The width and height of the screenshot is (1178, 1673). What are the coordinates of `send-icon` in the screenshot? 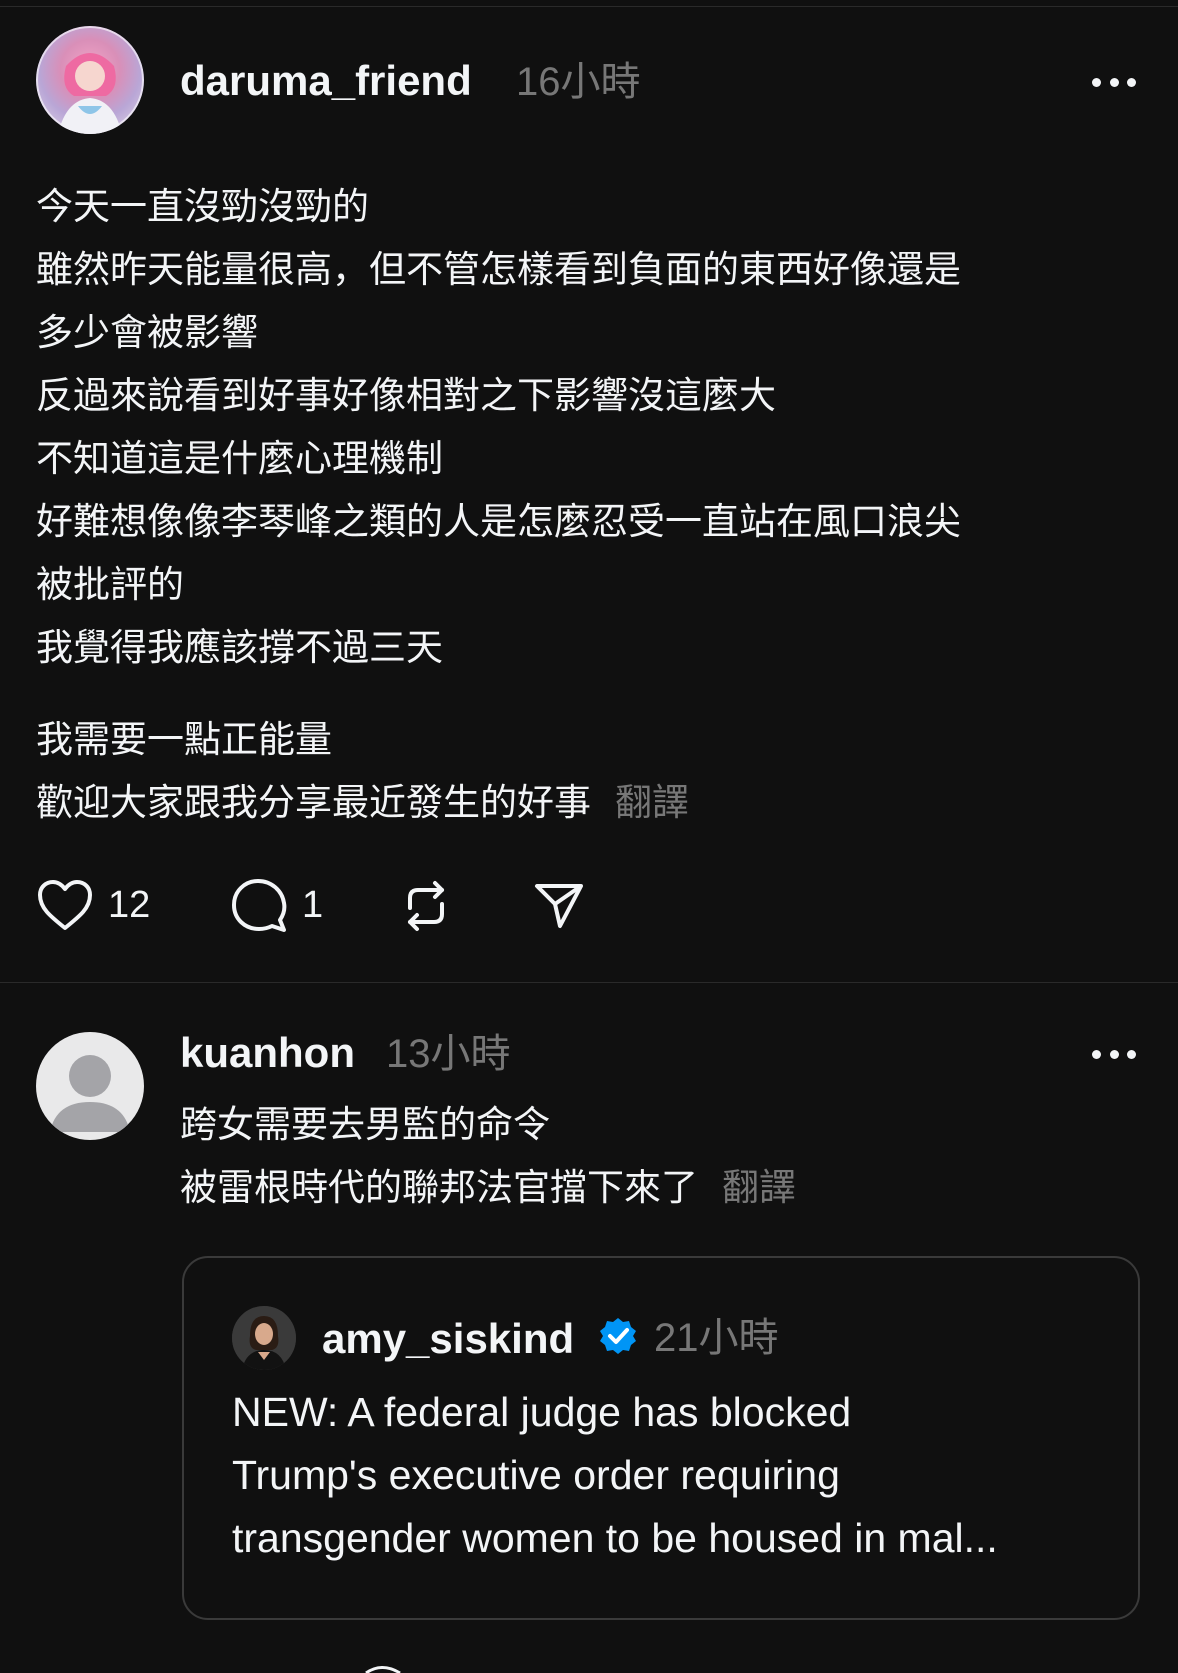 It's located at (559, 906).